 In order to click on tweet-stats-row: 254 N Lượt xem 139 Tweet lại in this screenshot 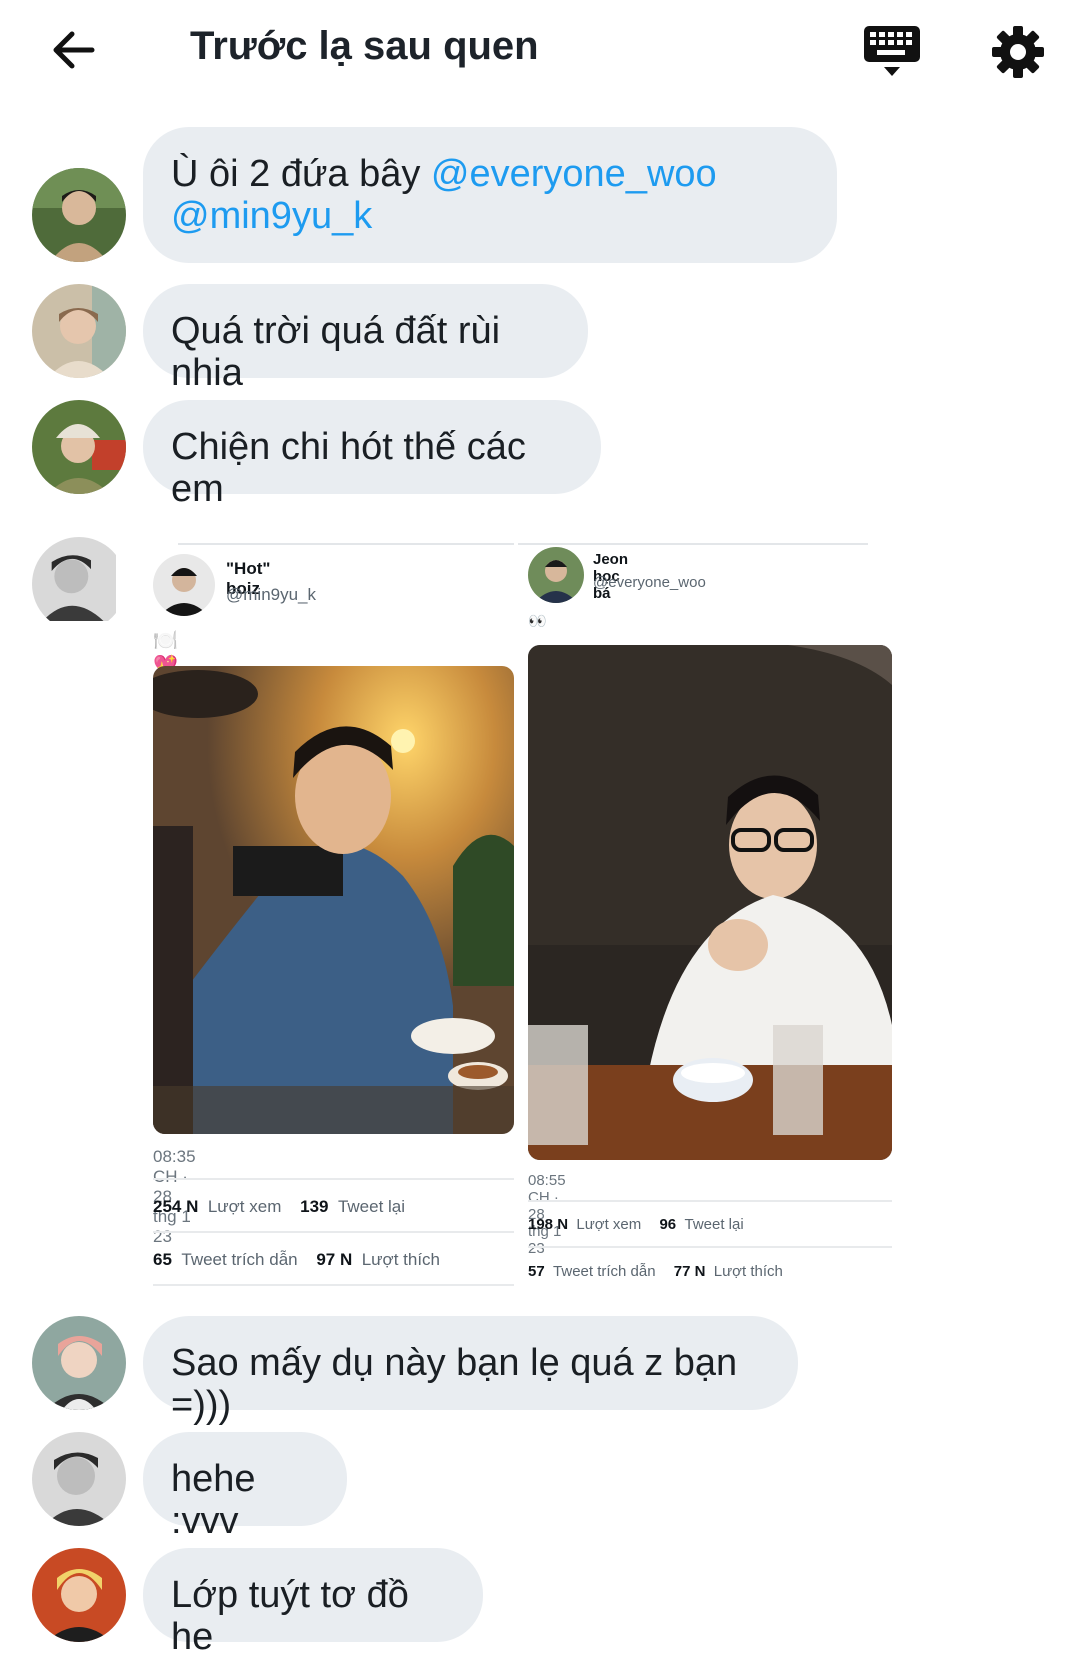, I will do `click(279, 1207)`.